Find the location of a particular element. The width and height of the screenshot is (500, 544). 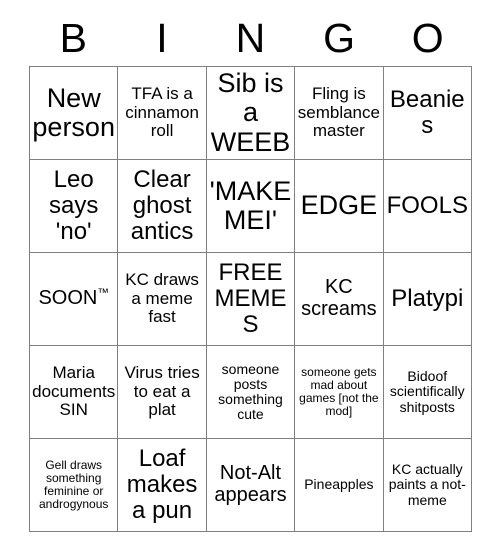

bingo-cell-n5: Not-Alt appears is located at coordinates (250, 485).